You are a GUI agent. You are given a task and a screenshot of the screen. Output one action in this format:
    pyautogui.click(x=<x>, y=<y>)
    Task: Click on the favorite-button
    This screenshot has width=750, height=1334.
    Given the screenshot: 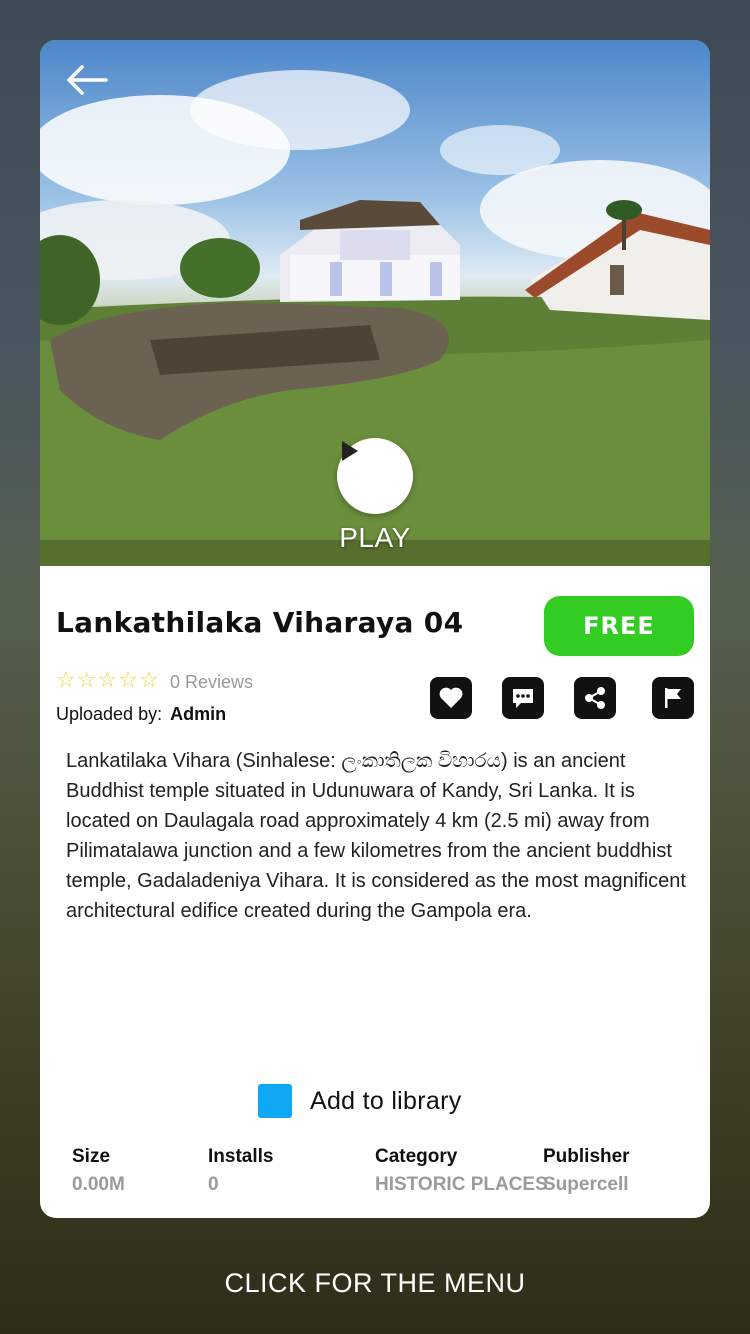 What is the action you would take?
    pyautogui.click(x=451, y=698)
    